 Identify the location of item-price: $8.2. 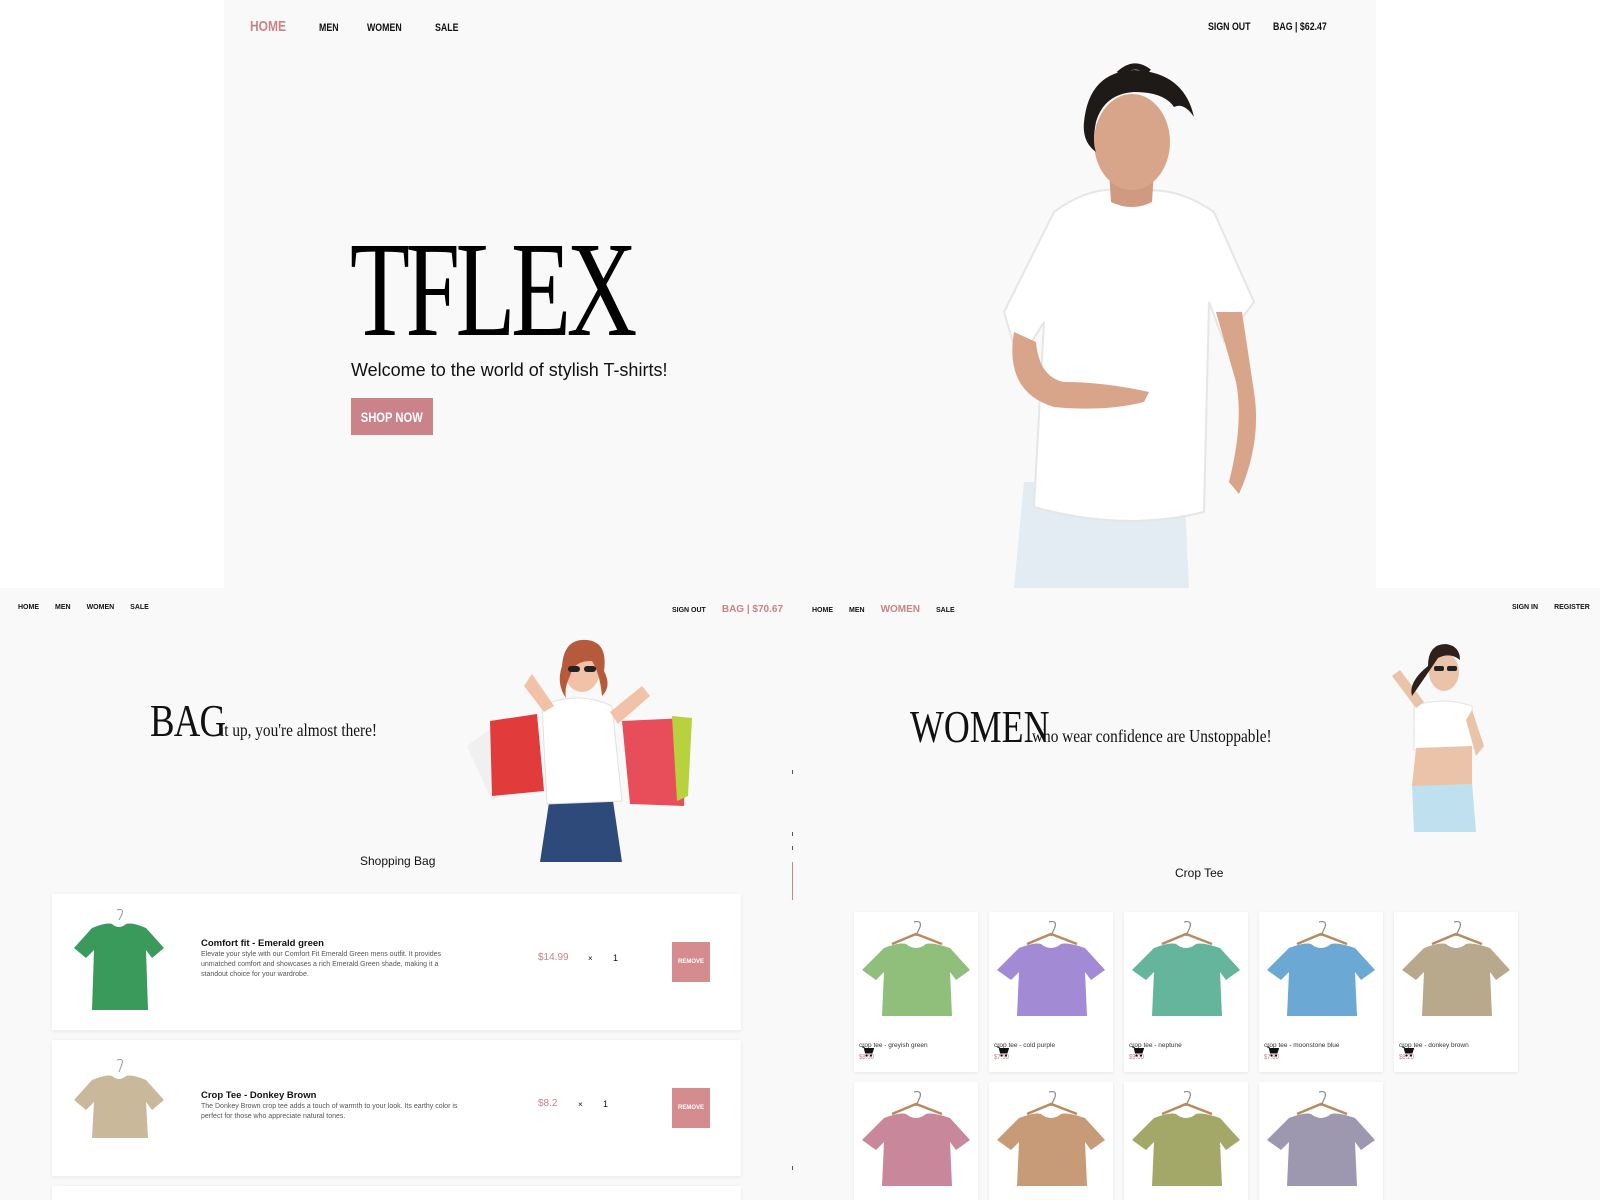
(548, 1103).